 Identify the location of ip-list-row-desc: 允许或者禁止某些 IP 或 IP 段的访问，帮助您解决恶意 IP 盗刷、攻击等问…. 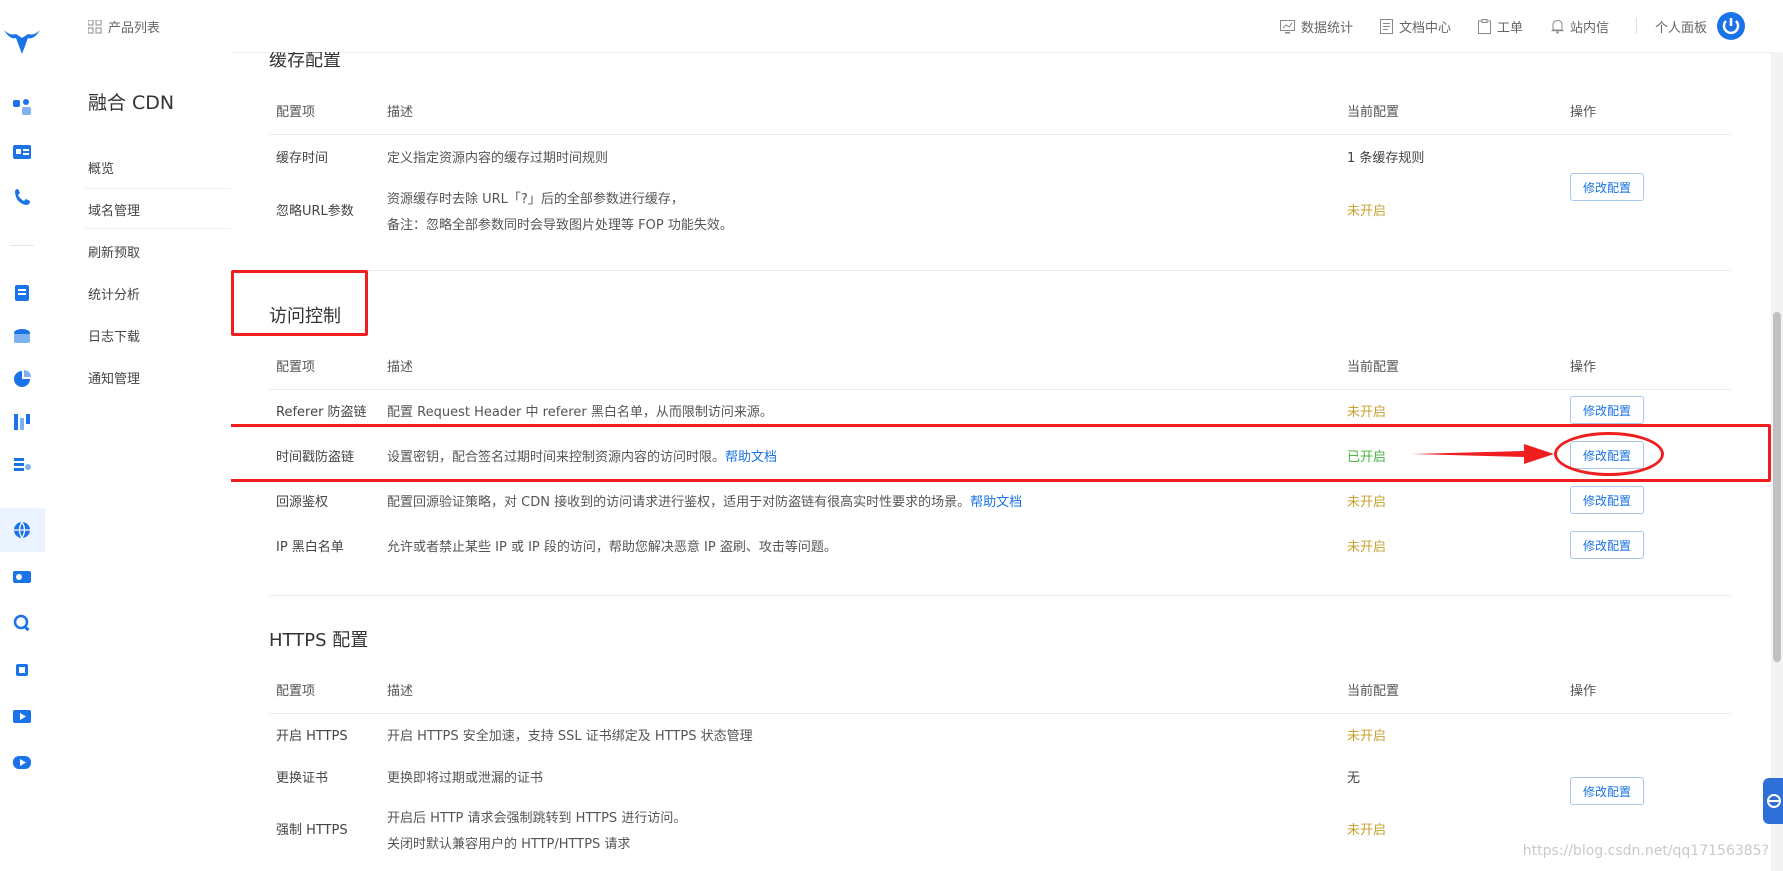
(612, 547).